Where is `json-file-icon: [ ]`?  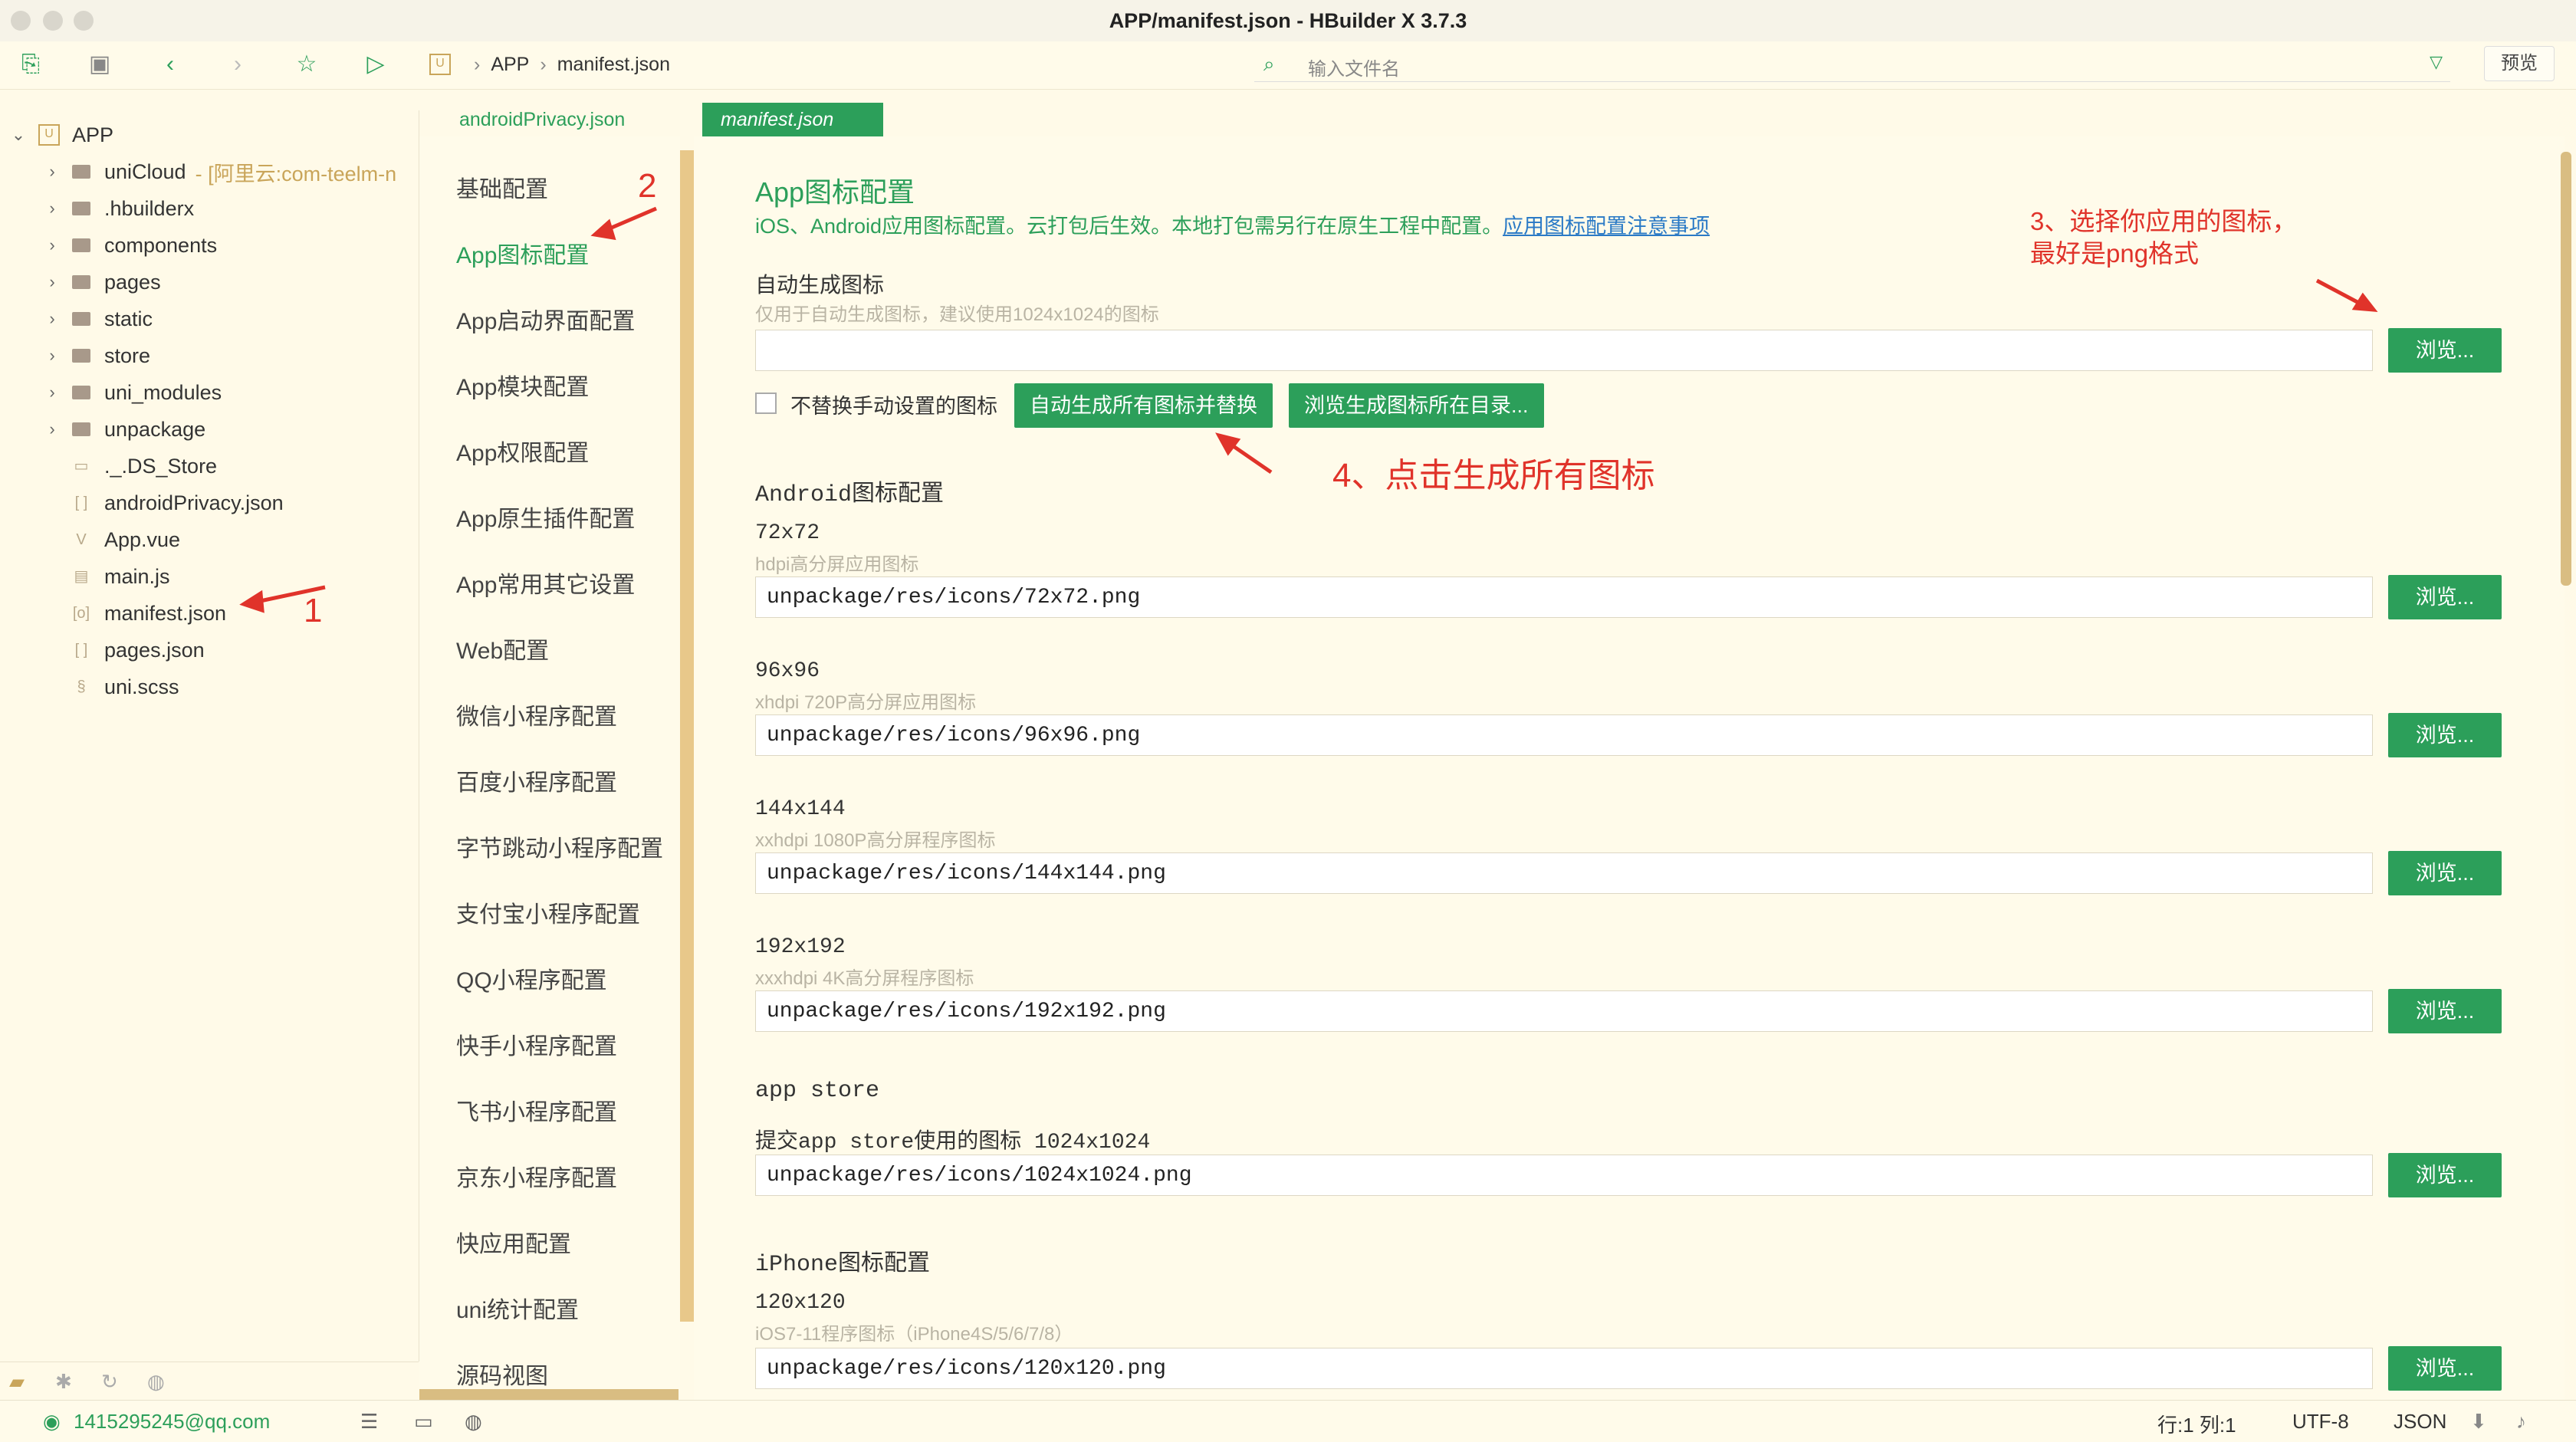 json-file-icon: [ ] is located at coordinates (81, 503).